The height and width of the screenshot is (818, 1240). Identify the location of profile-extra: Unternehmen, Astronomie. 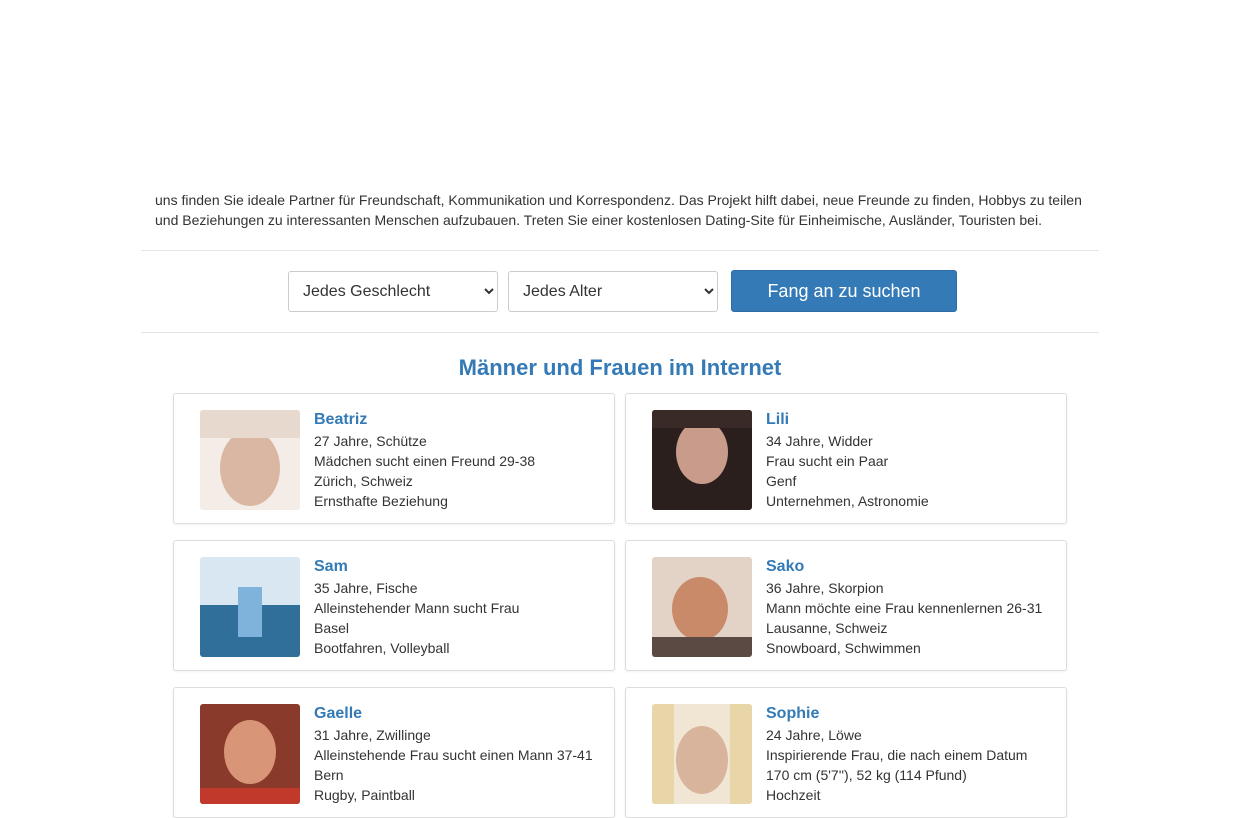
(847, 501).